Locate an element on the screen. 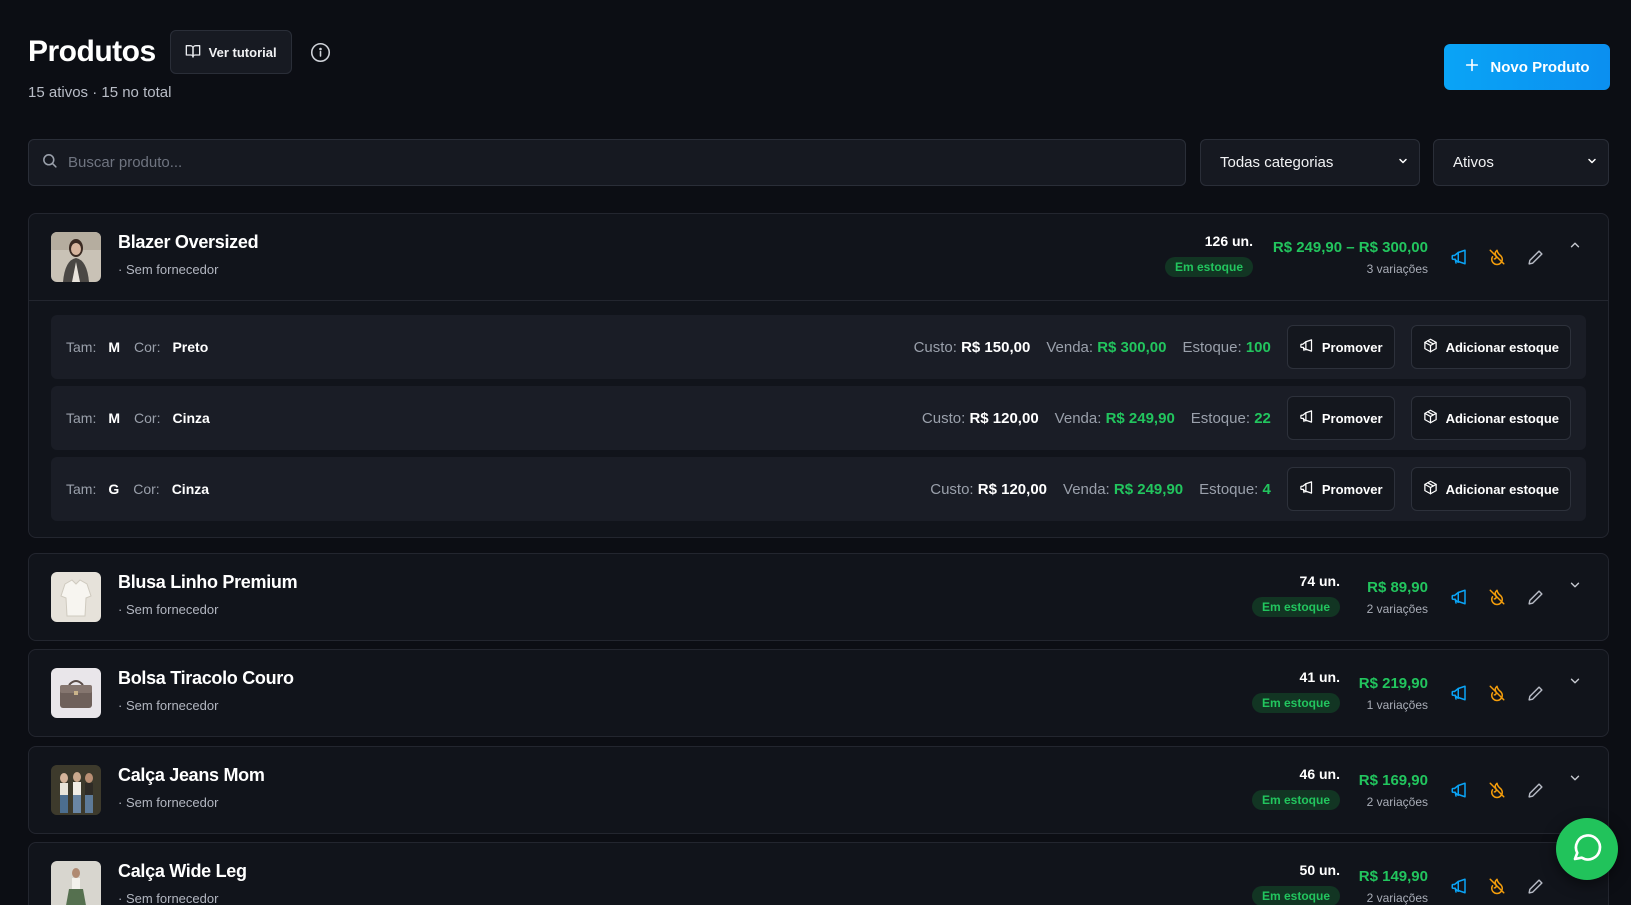 The width and height of the screenshot is (1631, 905). sale-value: R$ 300,00 is located at coordinates (1132, 347).